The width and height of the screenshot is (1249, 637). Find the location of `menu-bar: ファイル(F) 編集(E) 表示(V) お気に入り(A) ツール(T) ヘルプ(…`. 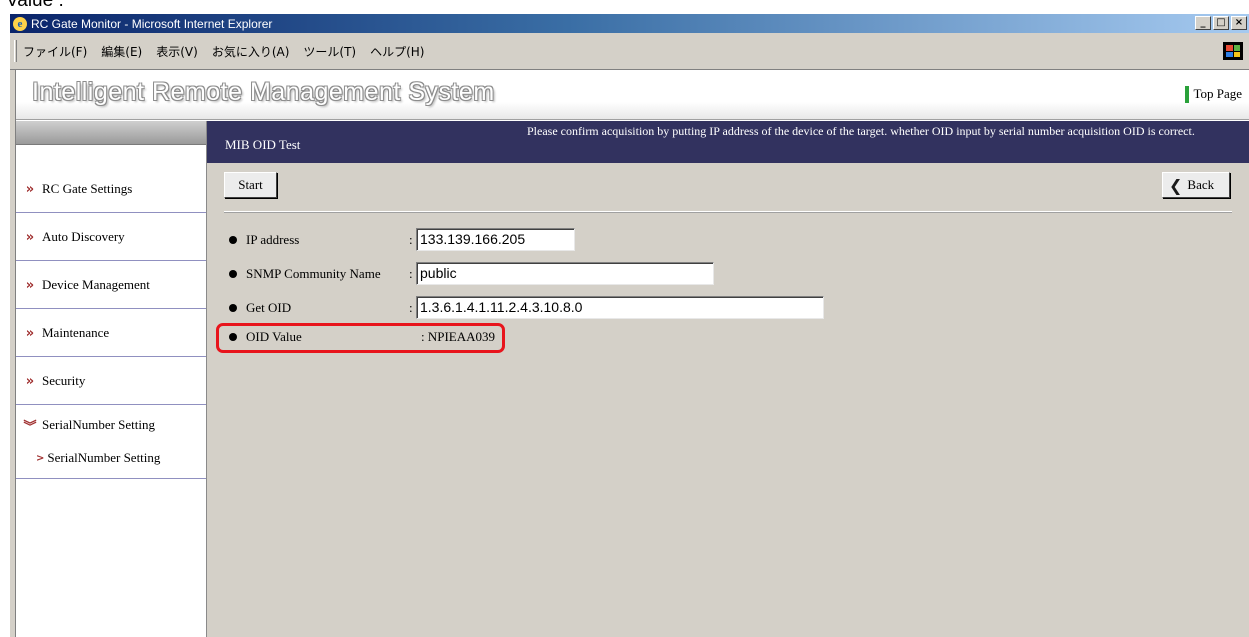

menu-bar: ファイル(F) 編集(E) 表示(V) お気に入り(A) ツール(T) ヘルプ(… is located at coordinates (629, 51).